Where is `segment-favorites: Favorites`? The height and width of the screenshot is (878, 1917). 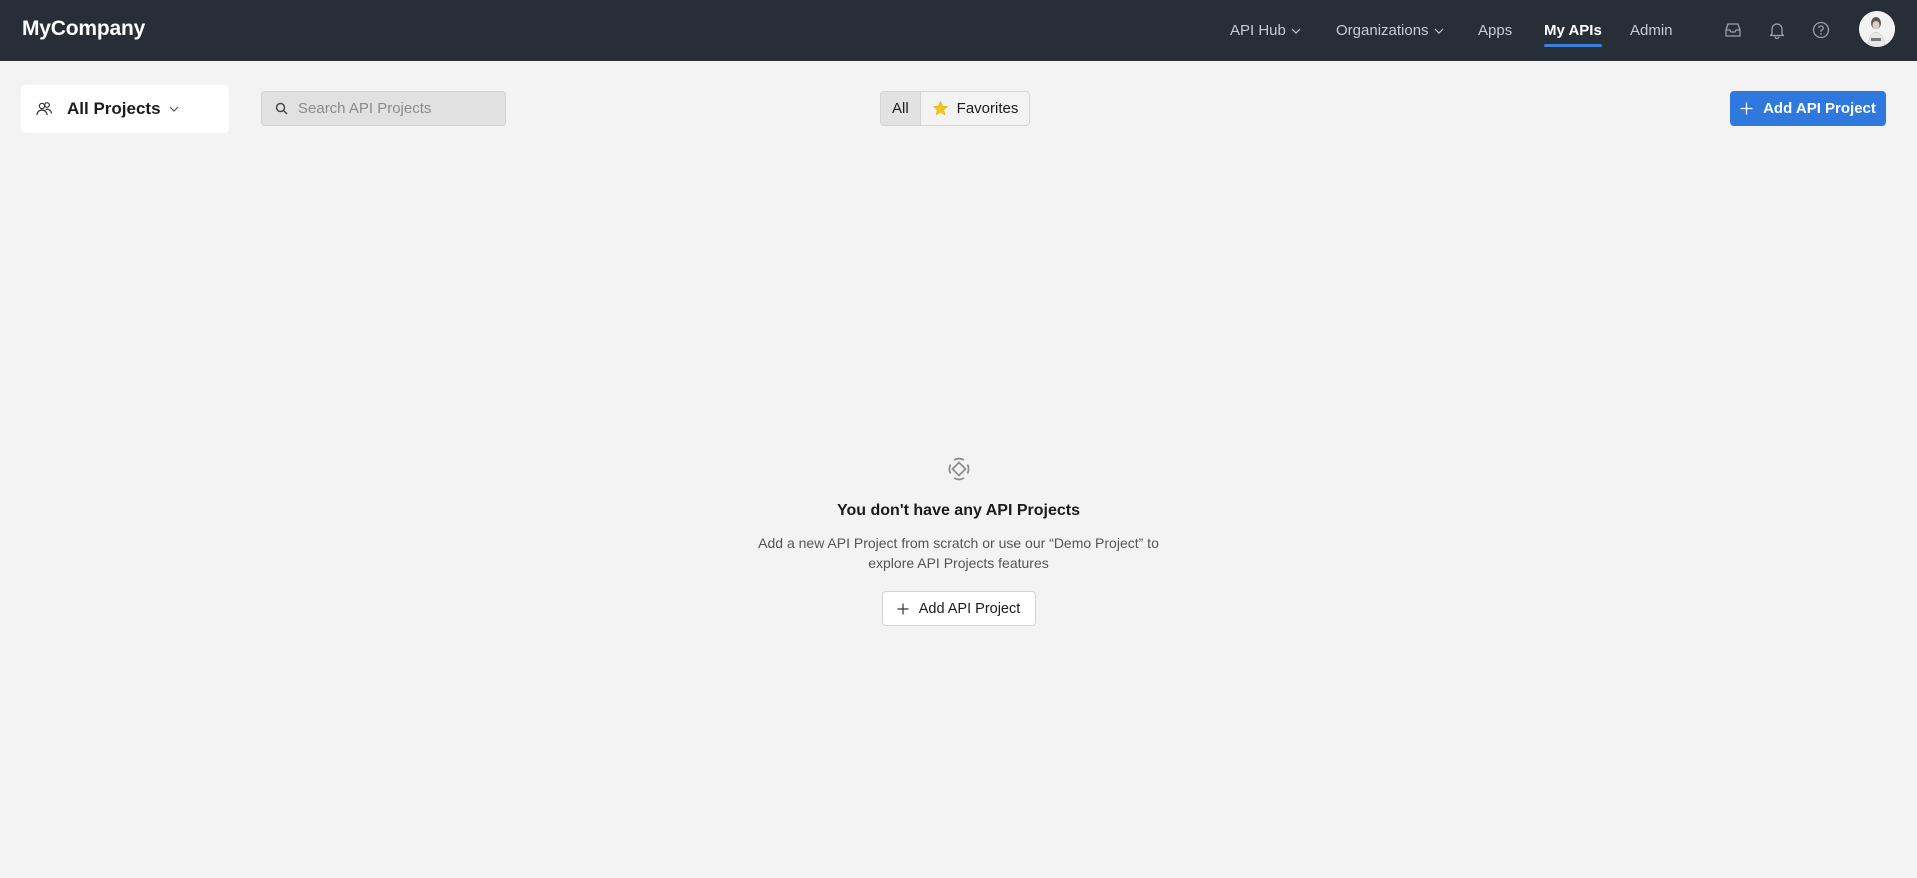 segment-favorites: Favorites is located at coordinates (975, 108).